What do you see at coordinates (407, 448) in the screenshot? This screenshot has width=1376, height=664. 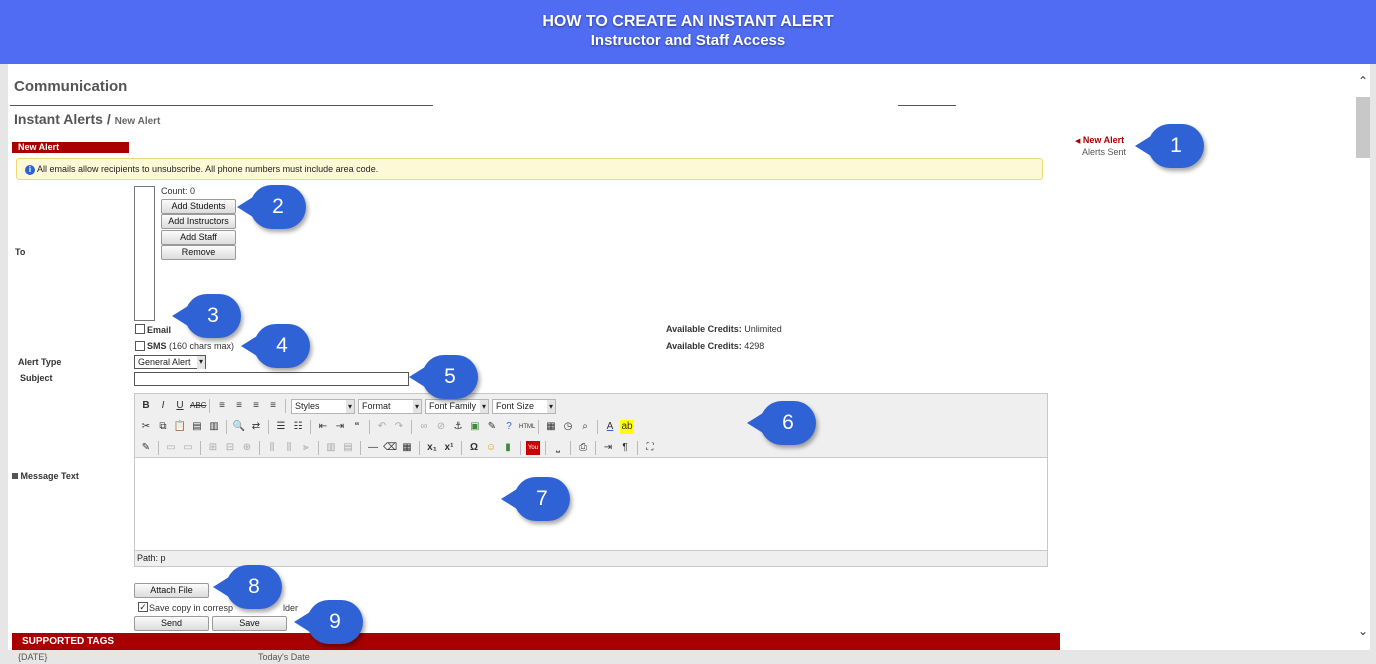 I see `table-icon: ▦` at bounding box center [407, 448].